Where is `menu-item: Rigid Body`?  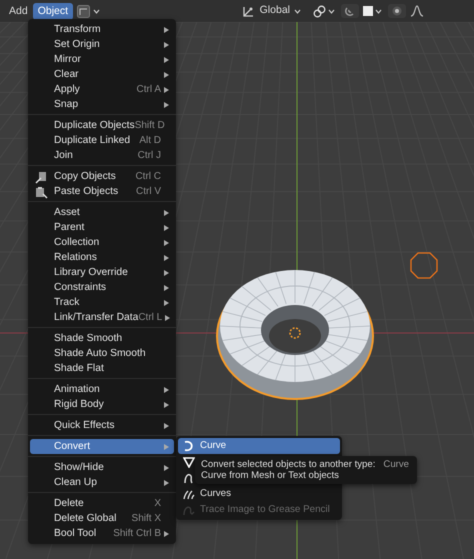 menu-item: Rigid Body is located at coordinates (102, 404).